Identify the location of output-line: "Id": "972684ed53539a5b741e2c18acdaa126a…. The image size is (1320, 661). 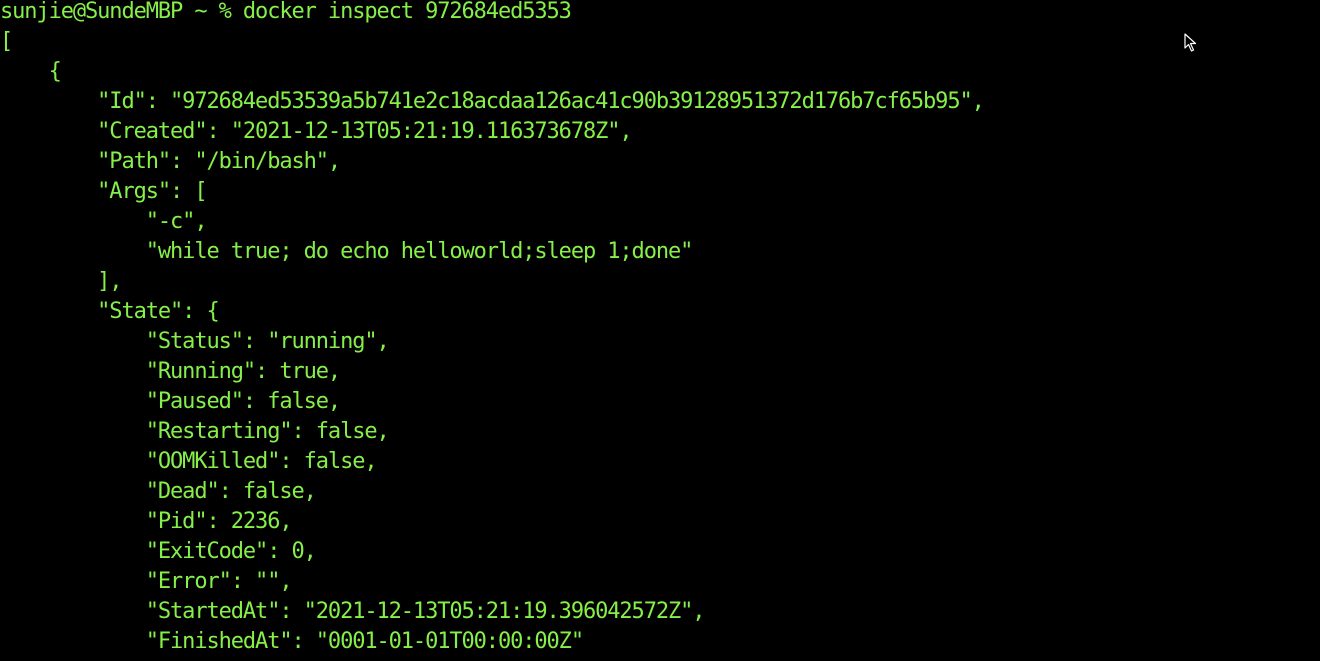
(492, 101).